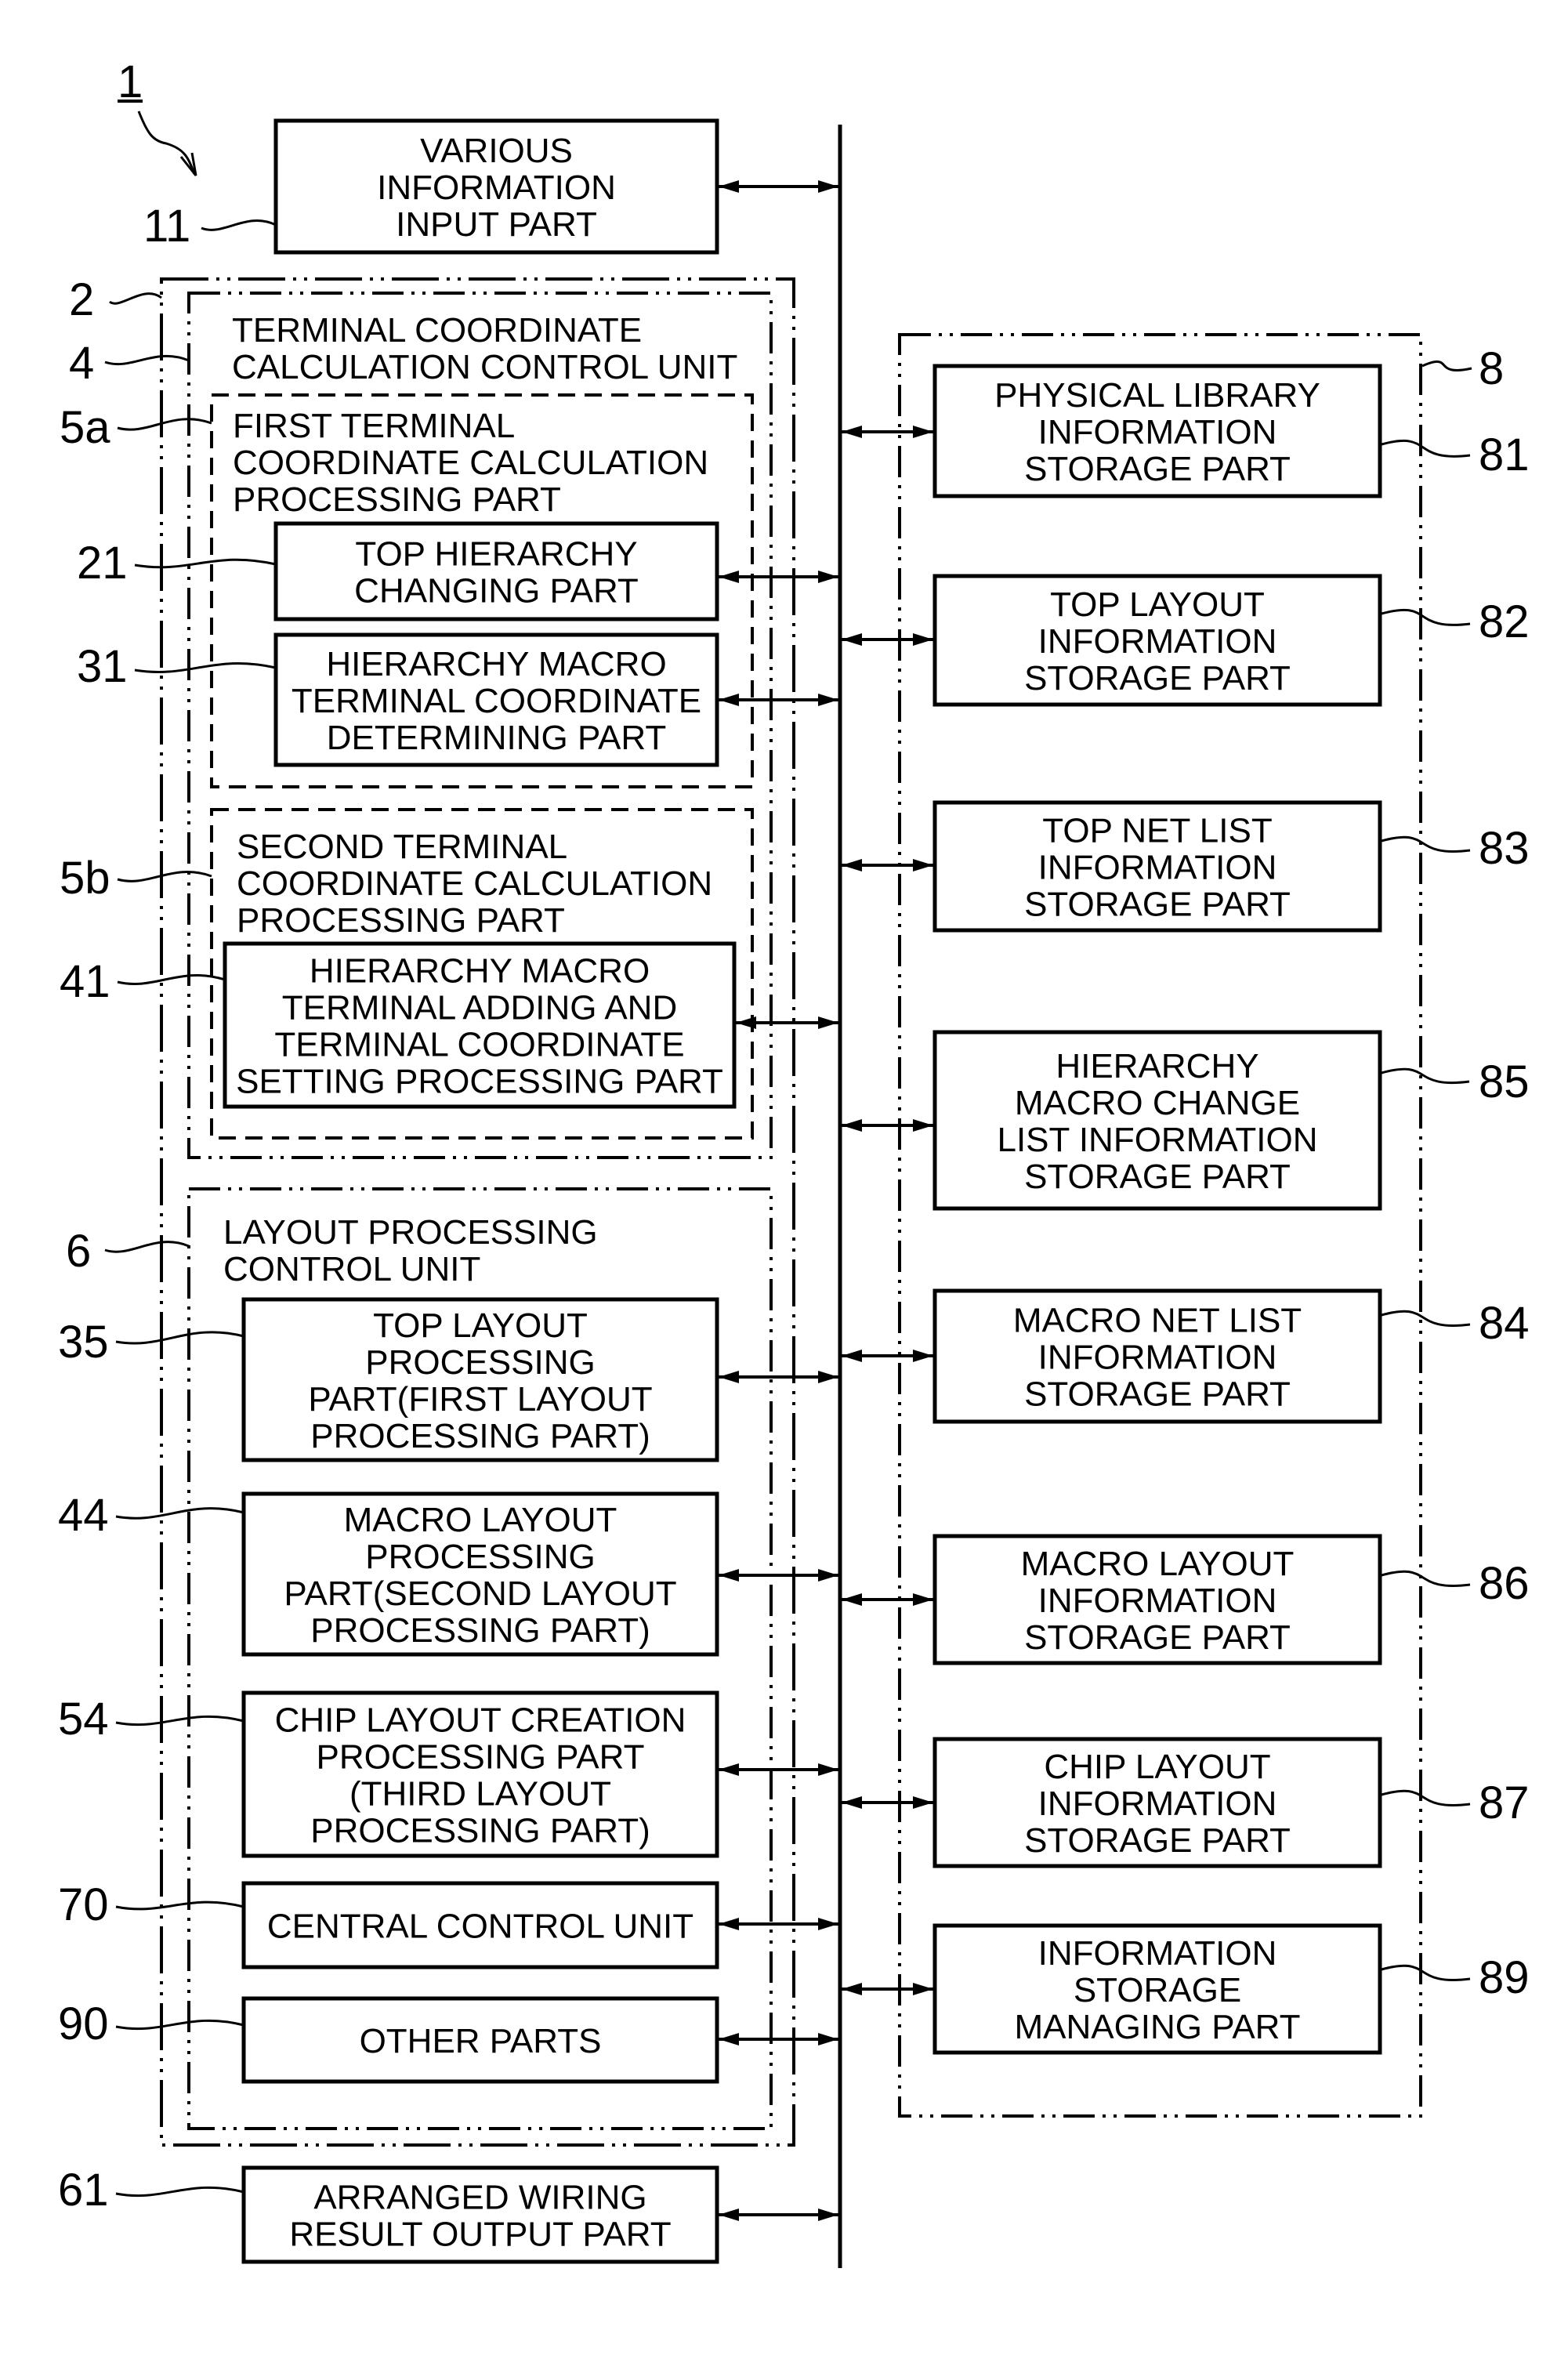  I want to click on block-87: CHIP LAYOUTINFORMATIONSTORAGE PART, so click(1157, 1802).